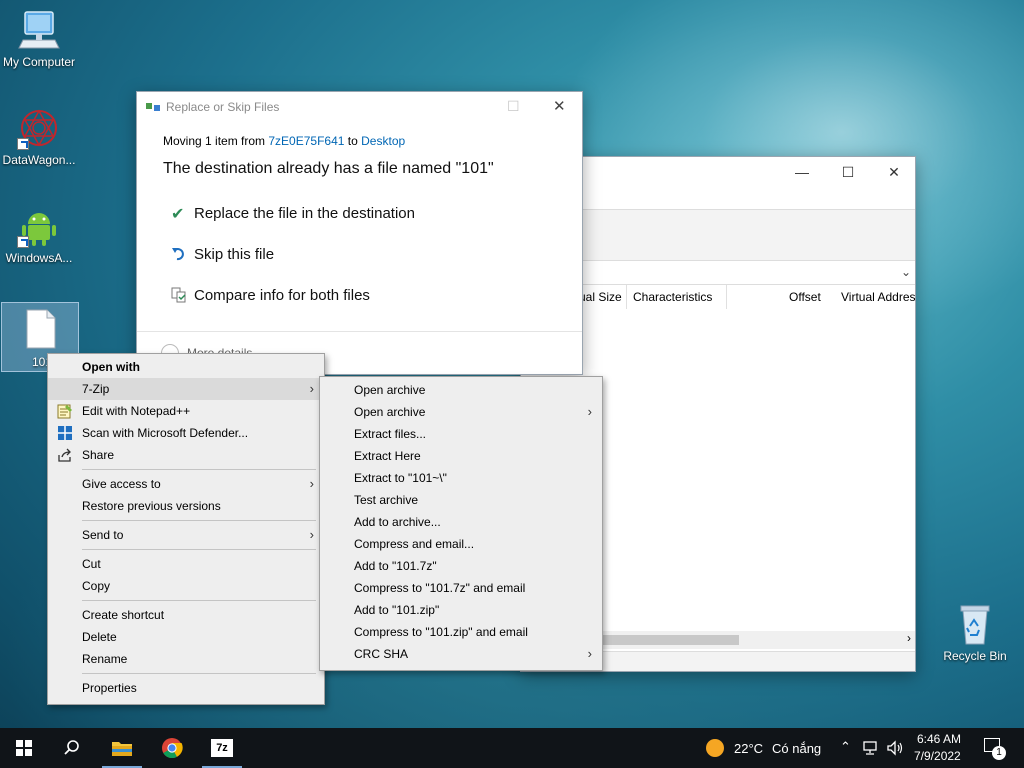 The image size is (1024, 768). I want to click on col-characteristics: Characteristics, so click(672, 297).